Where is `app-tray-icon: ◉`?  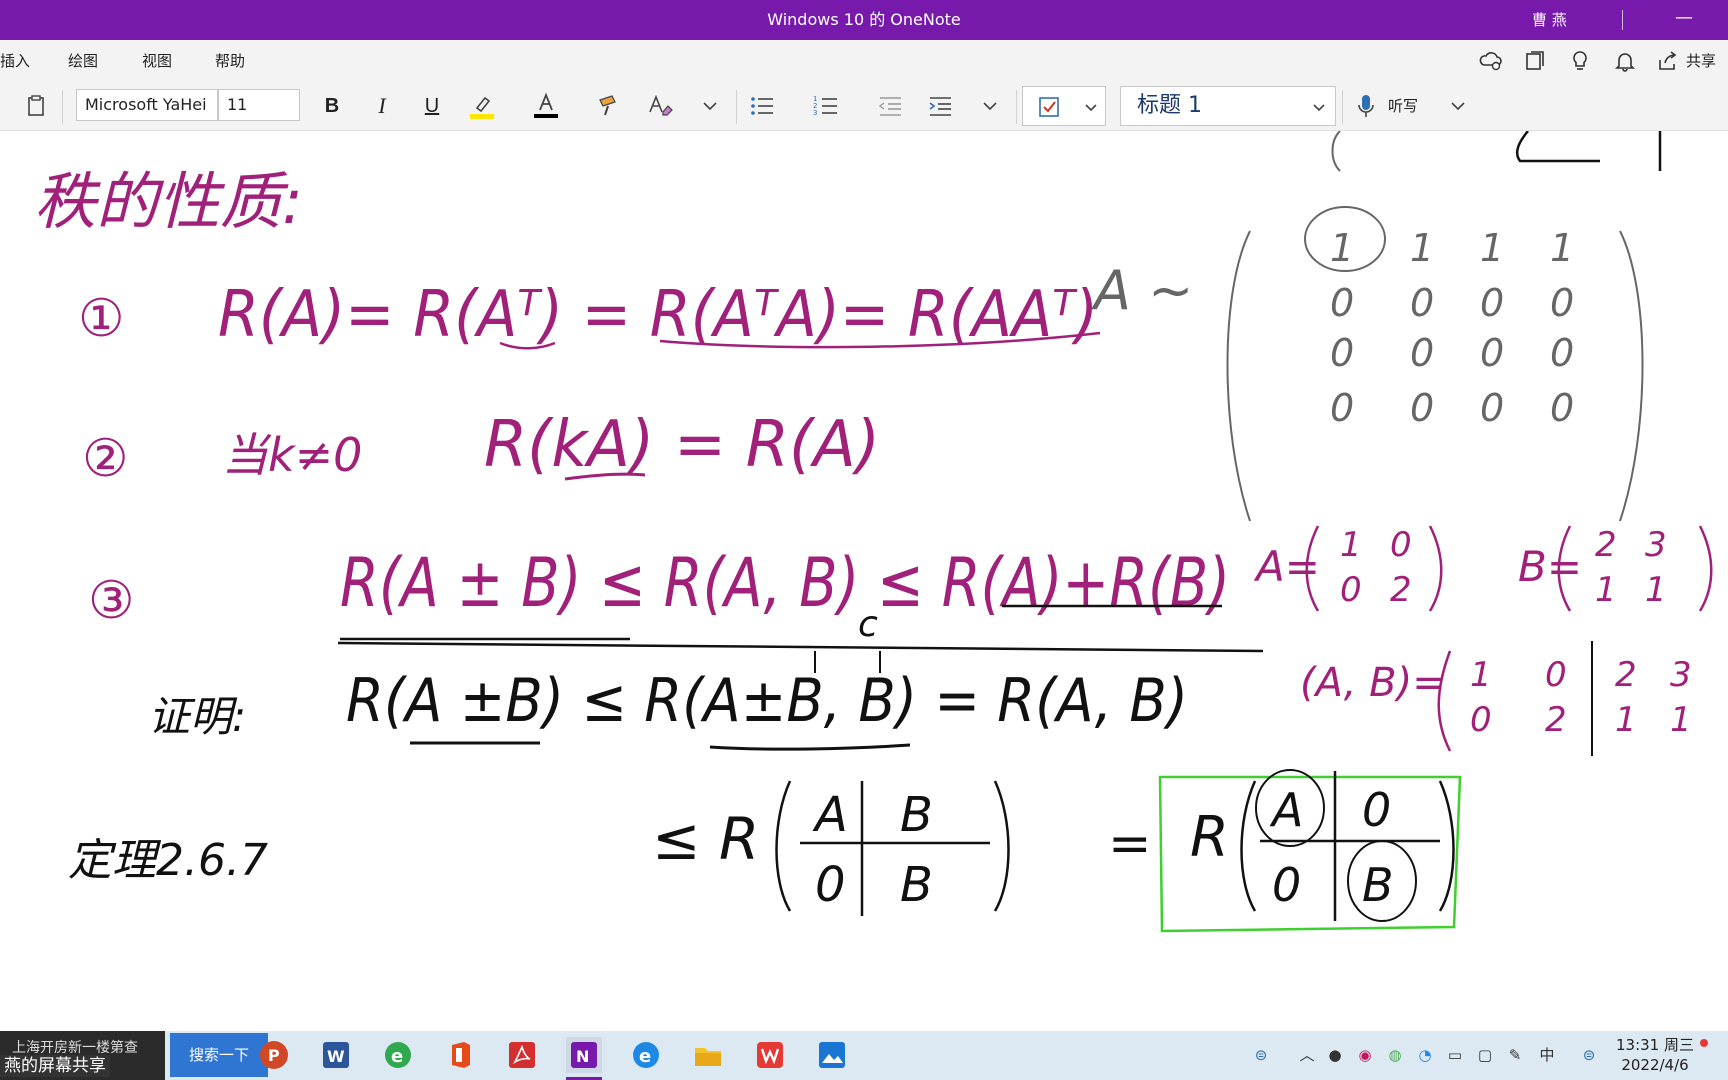 app-tray-icon: ◉ is located at coordinates (1365, 1055).